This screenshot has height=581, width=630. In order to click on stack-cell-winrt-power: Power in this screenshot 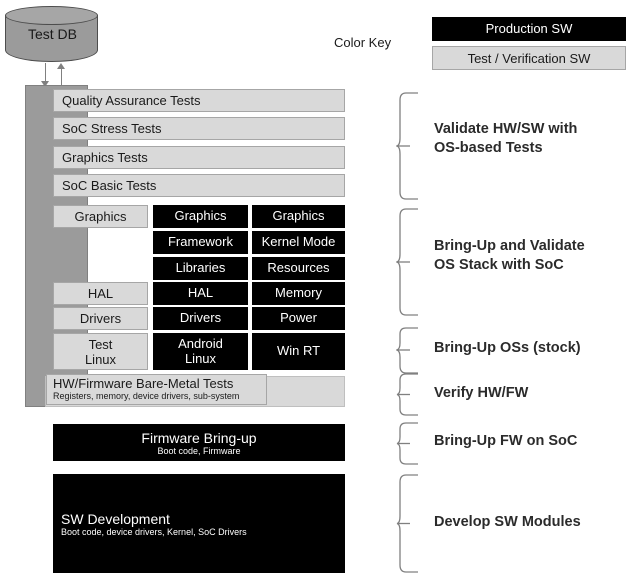, I will do `click(298, 318)`.